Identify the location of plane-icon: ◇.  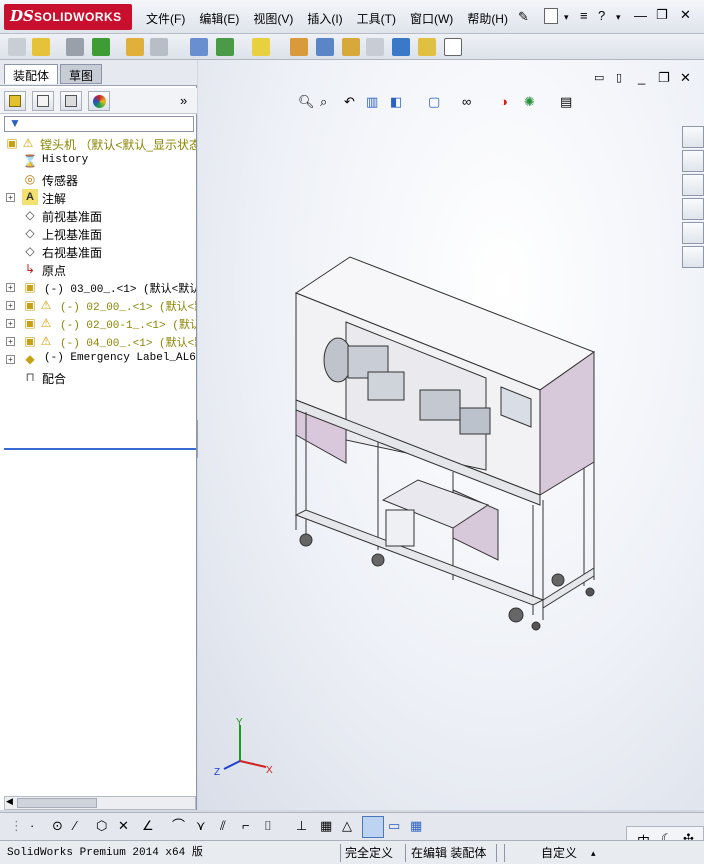
(30, 215).